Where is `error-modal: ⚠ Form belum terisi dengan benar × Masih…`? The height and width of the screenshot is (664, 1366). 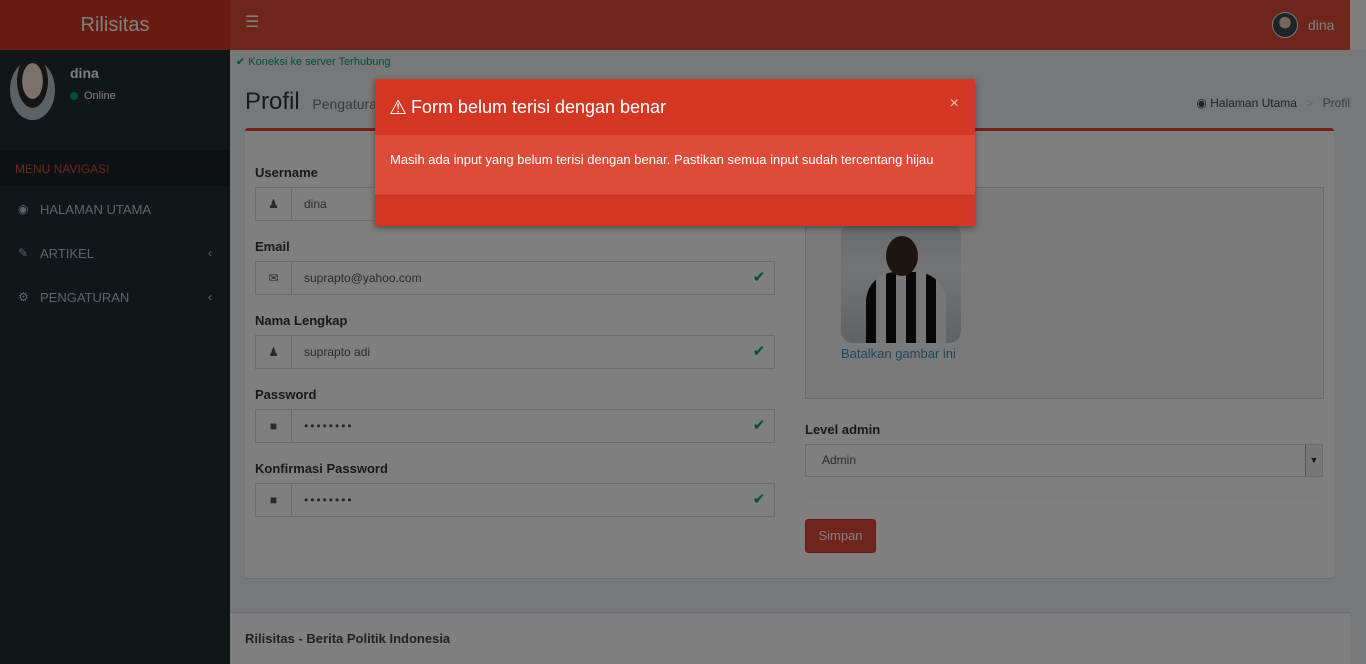
error-modal: ⚠ Form belum terisi dengan benar × Masih… is located at coordinates (675, 152).